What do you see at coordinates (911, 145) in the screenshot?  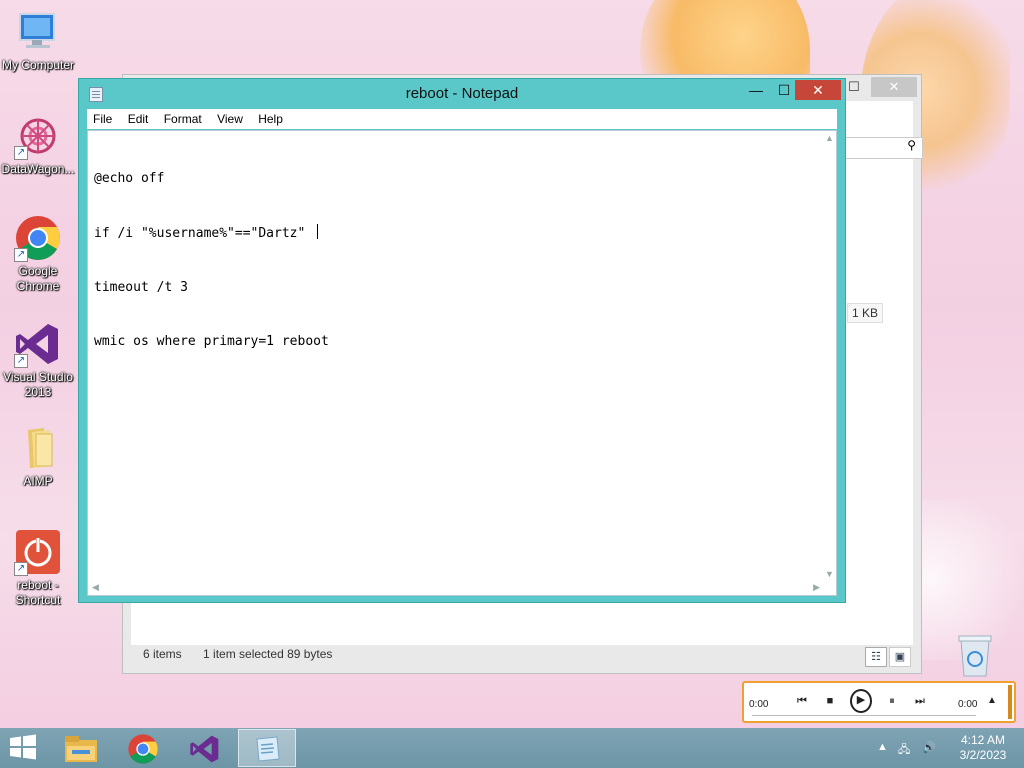 I see `search-icon: ⚲` at bounding box center [911, 145].